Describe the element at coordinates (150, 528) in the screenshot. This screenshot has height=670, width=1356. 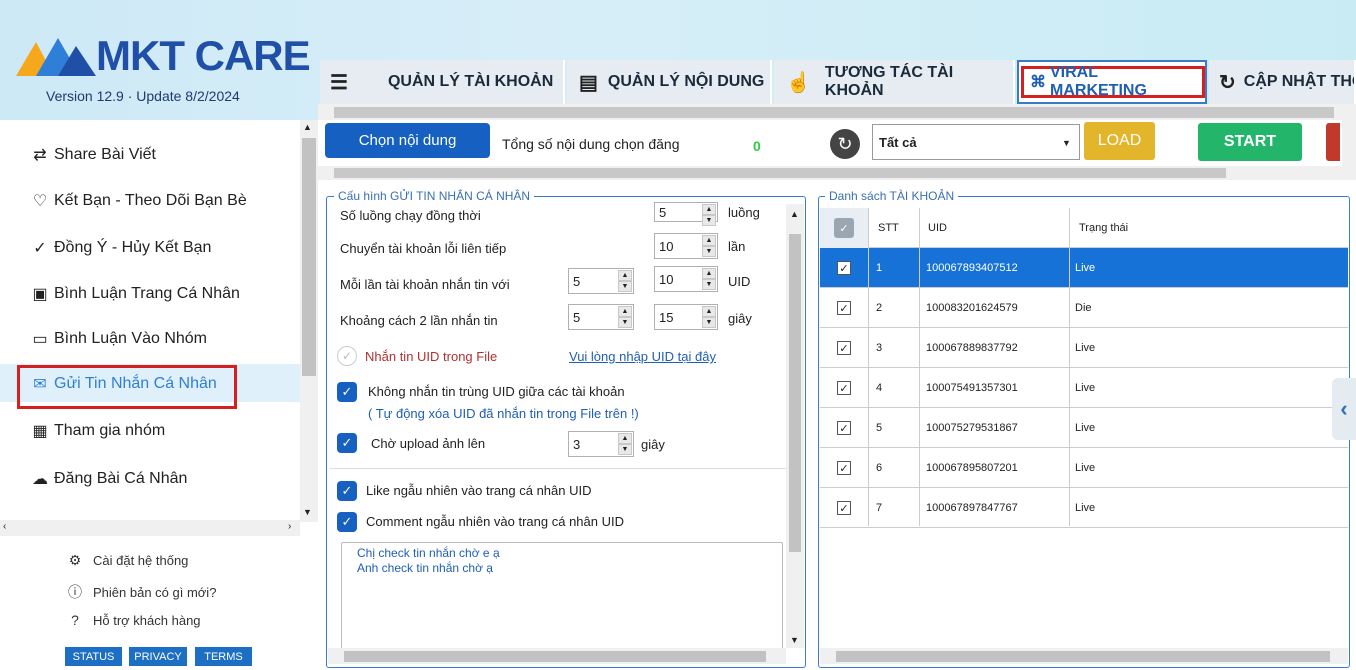
I see `sidebar-hscrollbar` at that location.